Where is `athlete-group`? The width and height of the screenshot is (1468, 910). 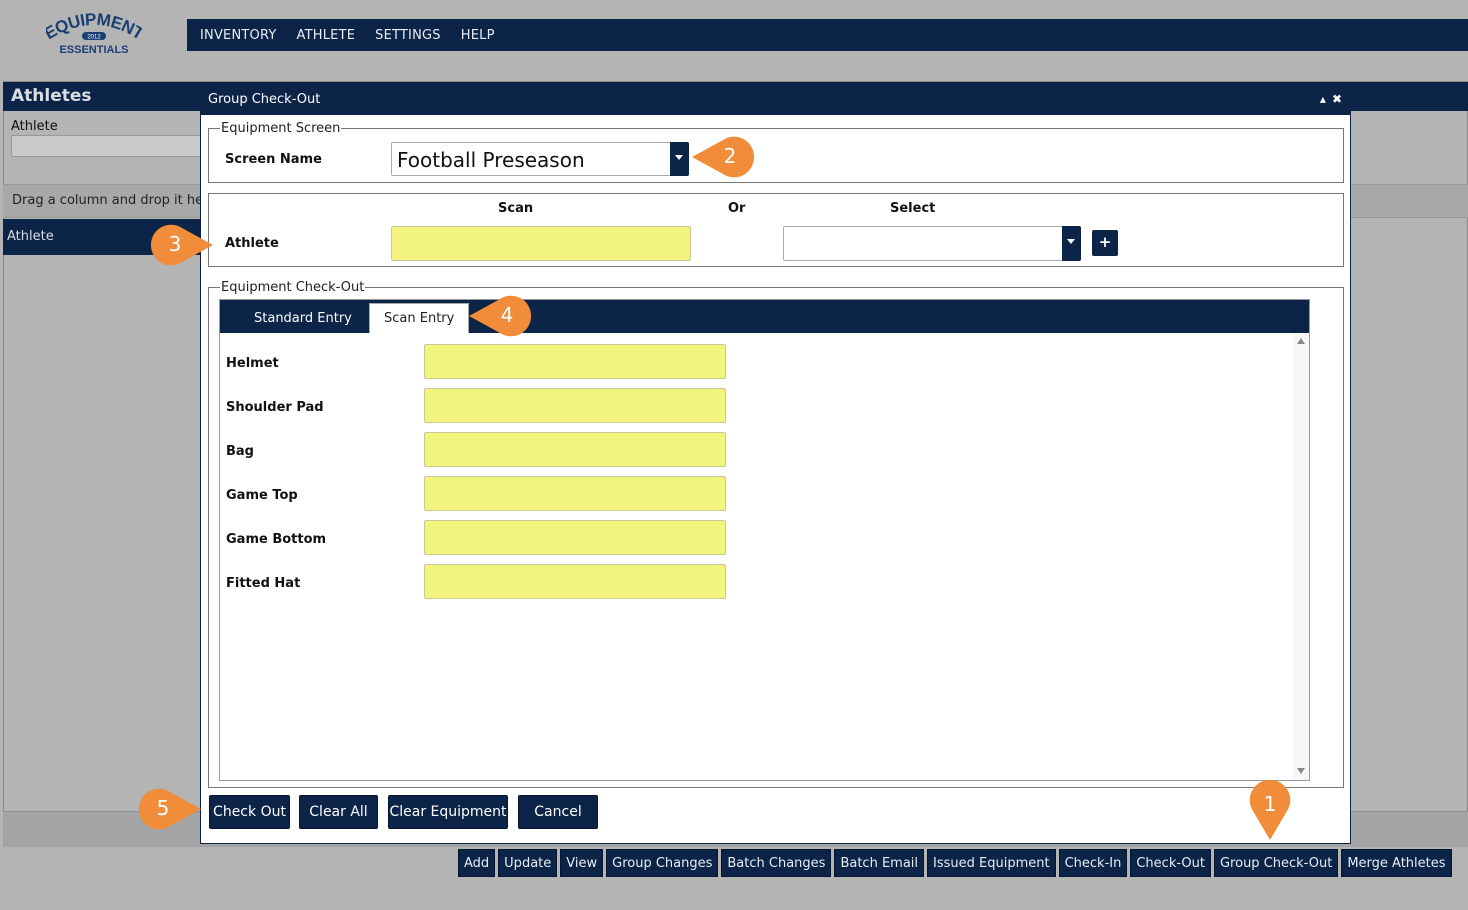
athlete-group is located at coordinates (776, 230).